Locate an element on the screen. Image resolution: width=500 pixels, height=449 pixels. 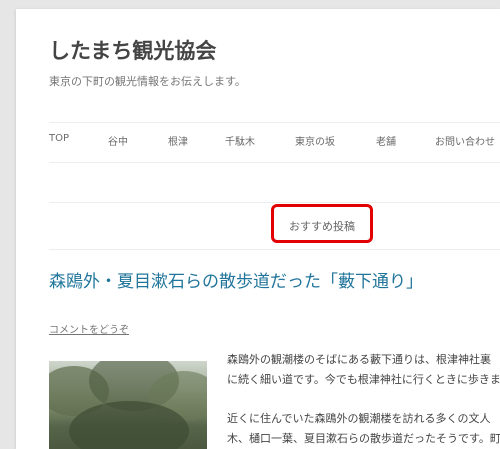
post-paragraph-line: 森鴎外の観潮楼のそばにある藪下通りは、根津神社裏 is located at coordinates (359, 359).